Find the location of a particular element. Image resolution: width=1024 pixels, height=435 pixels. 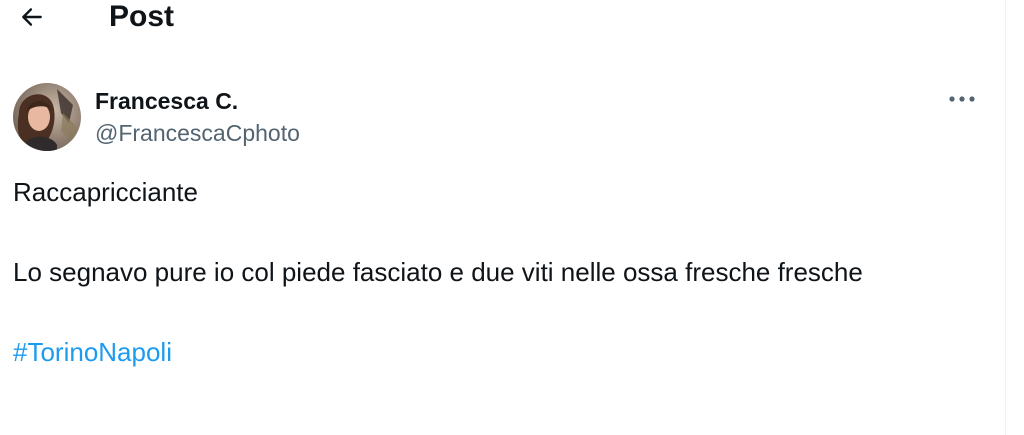

back-button is located at coordinates (32, 17).